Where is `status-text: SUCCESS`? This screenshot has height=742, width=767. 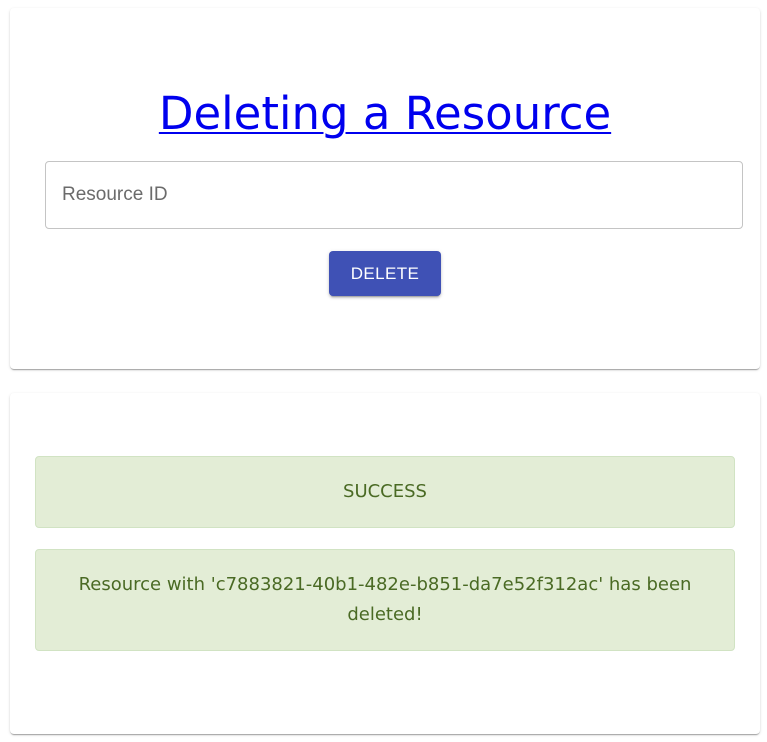 status-text: SUCCESS is located at coordinates (385, 491).